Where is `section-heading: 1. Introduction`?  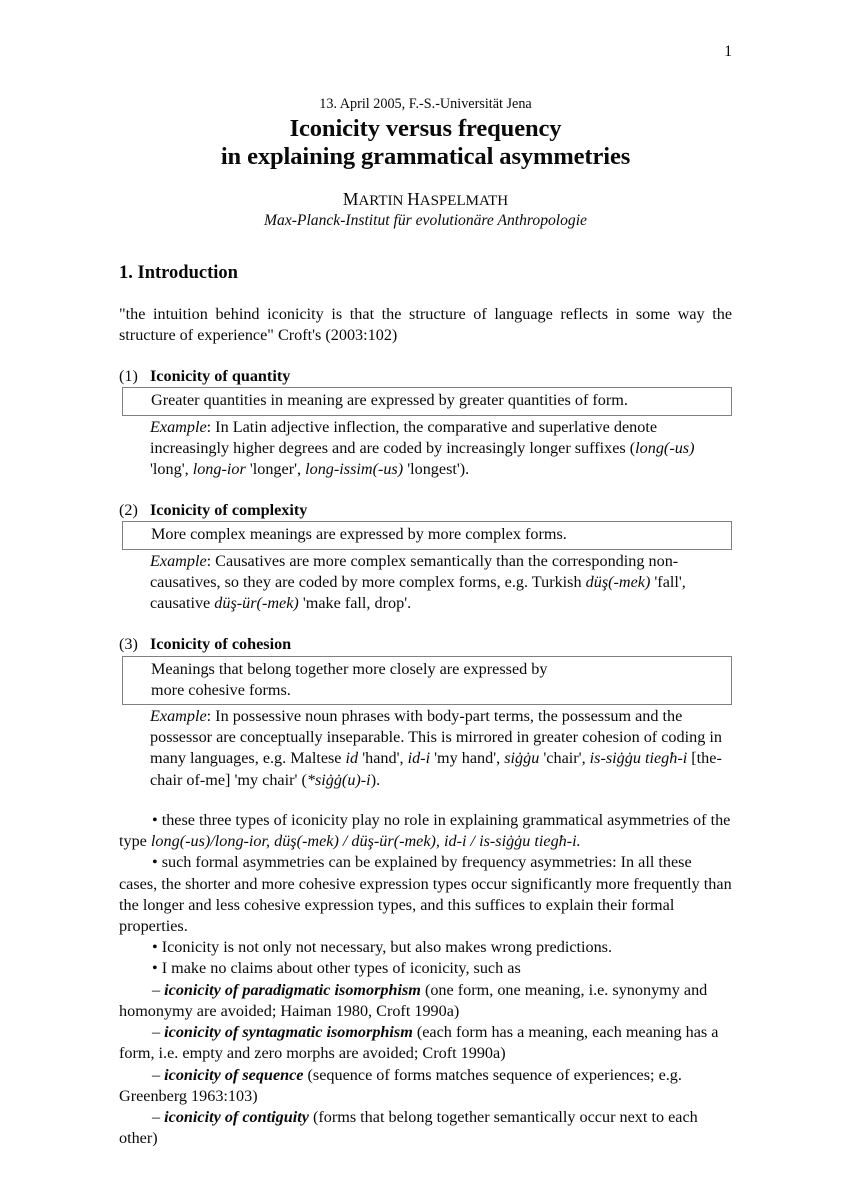 section-heading: 1. Introduction is located at coordinates (178, 272).